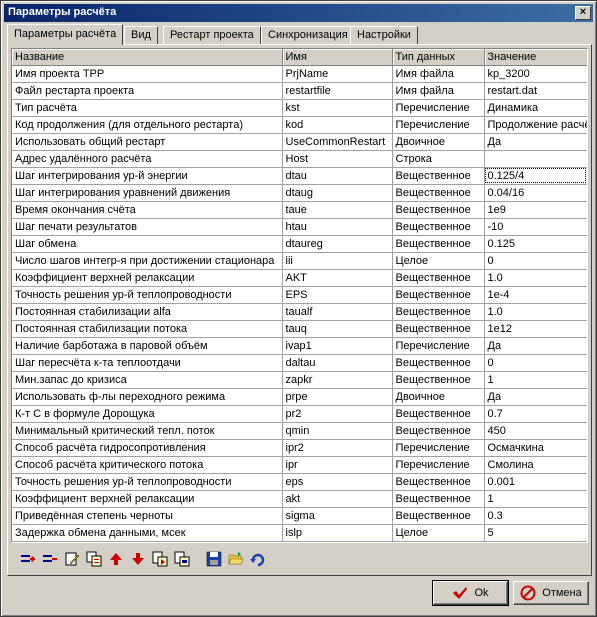 This screenshot has height=617, width=597. I want to click on param-id-cell: akt, so click(337, 499).